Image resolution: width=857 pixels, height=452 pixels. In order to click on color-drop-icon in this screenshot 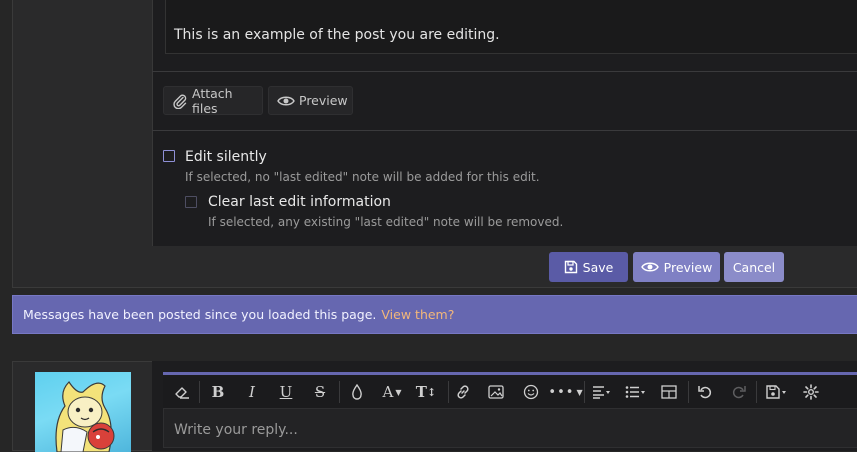, I will do `click(357, 392)`.